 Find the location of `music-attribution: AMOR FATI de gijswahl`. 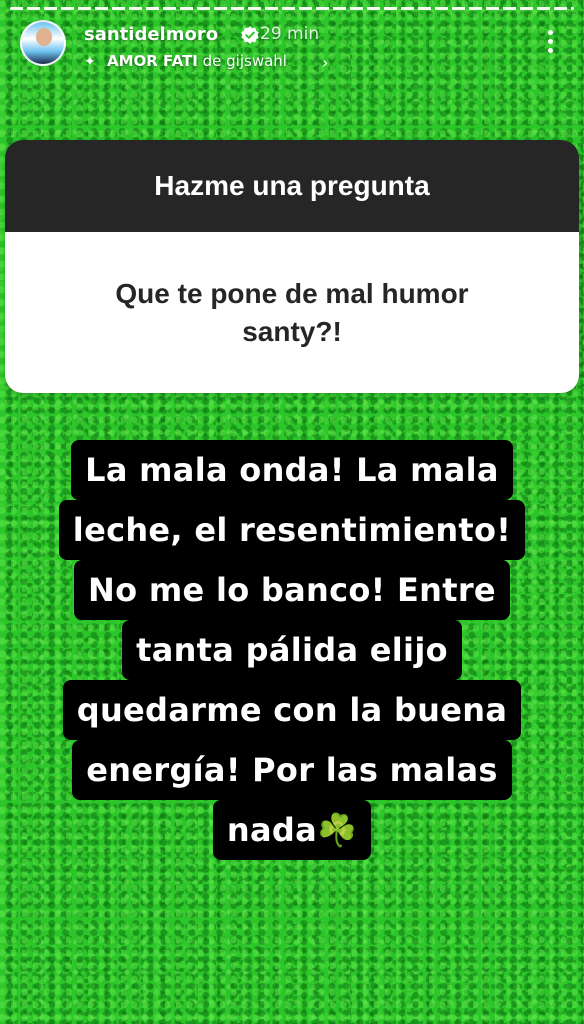

music-attribution: AMOR FATI de gijswahl is located at coordinates (197, 61).